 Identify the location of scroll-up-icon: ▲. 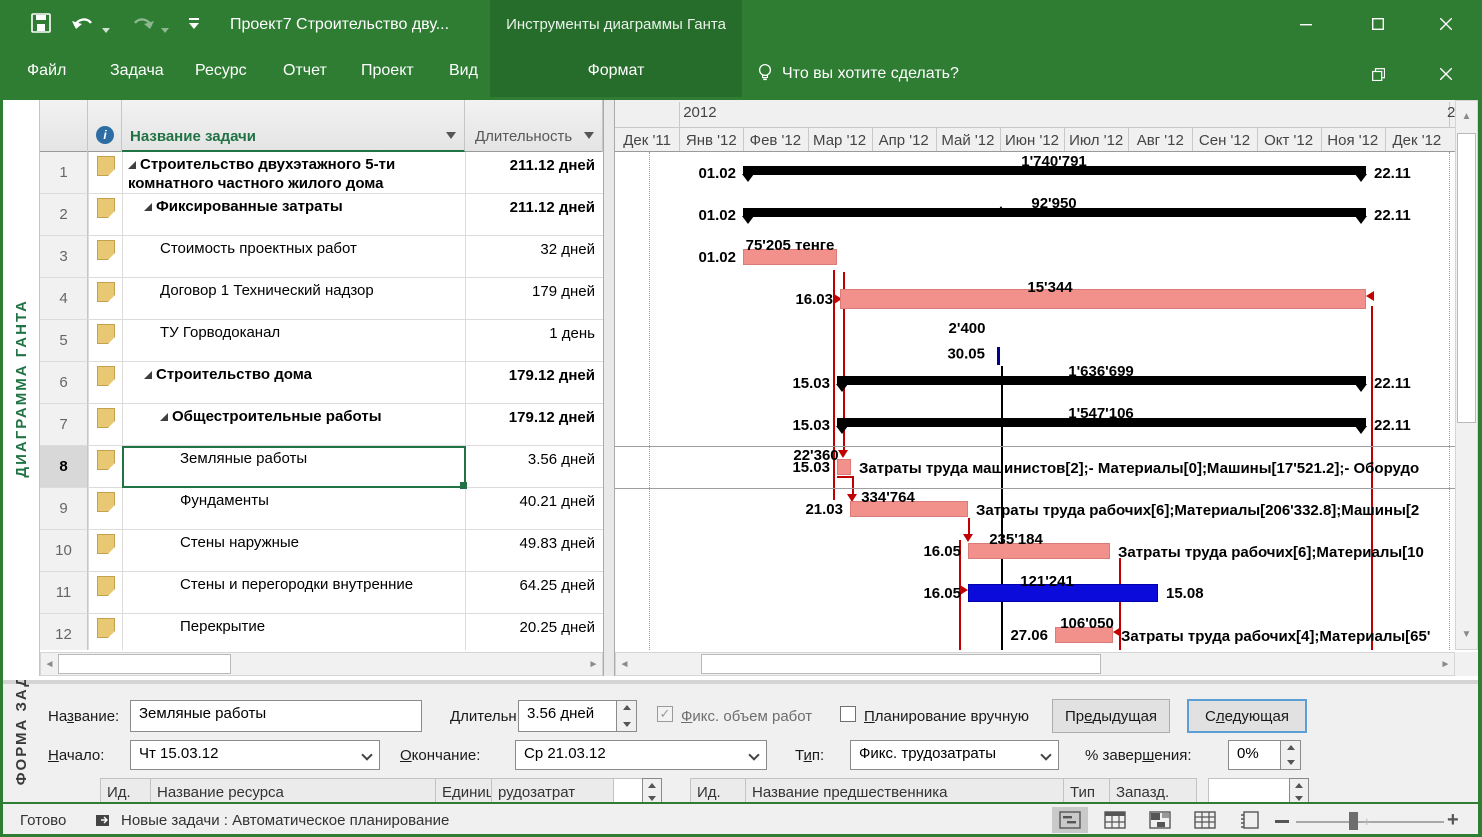
(1466, 116).